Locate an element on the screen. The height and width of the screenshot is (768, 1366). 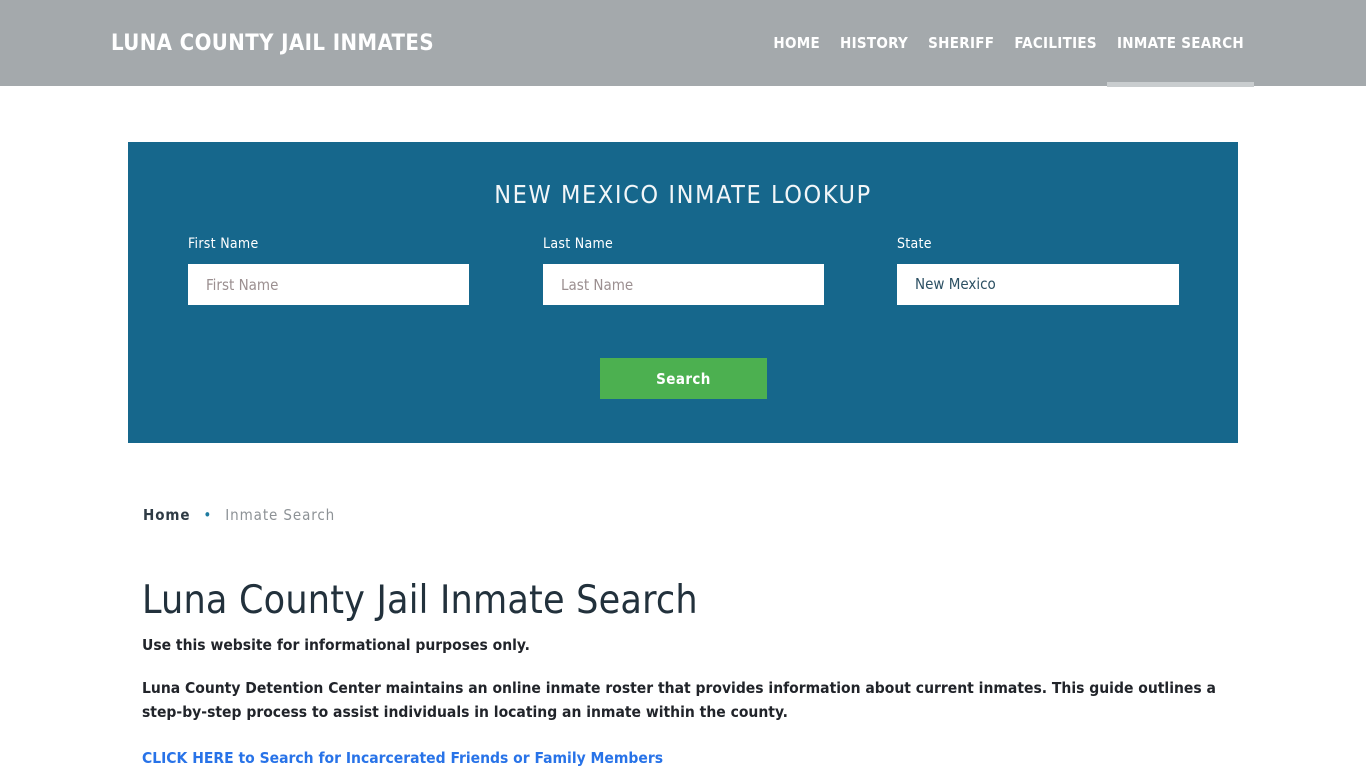
site-brand-logo: LUNA COUNTY JAIL INMATES is located at coordinates (272, 43).